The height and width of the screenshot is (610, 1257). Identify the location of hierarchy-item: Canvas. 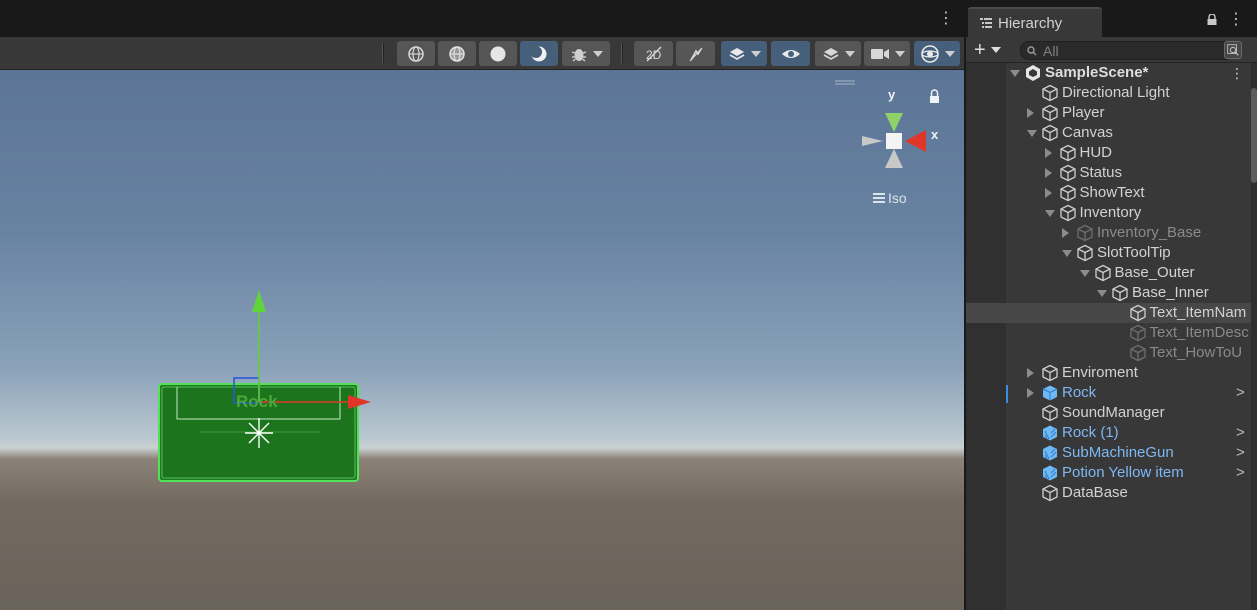
(1111, 133).